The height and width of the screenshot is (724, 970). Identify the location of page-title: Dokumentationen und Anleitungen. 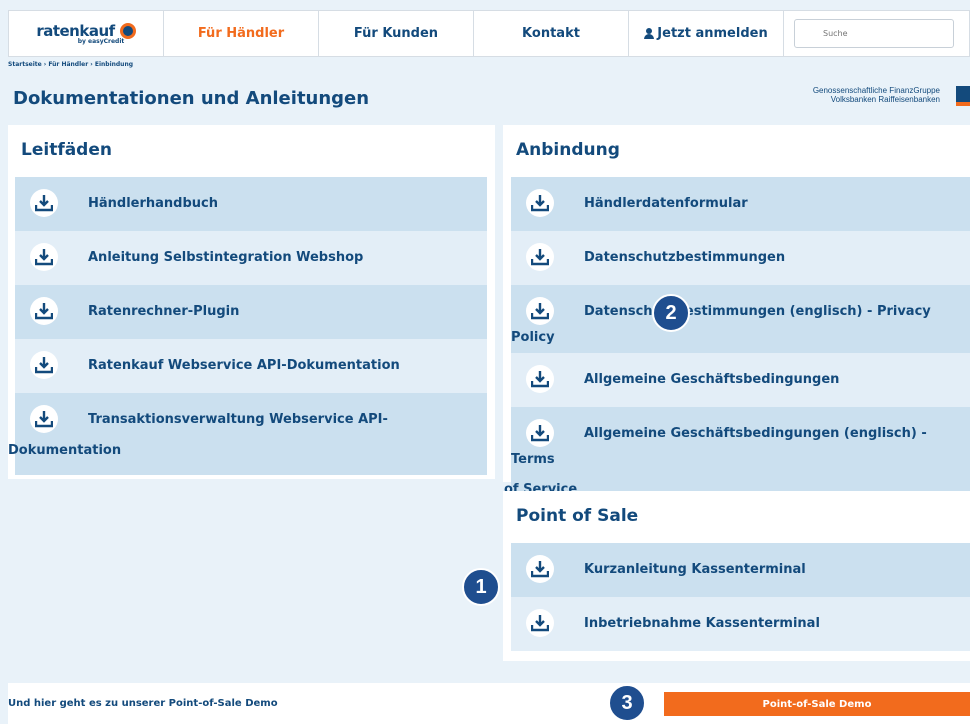
(191, 98).